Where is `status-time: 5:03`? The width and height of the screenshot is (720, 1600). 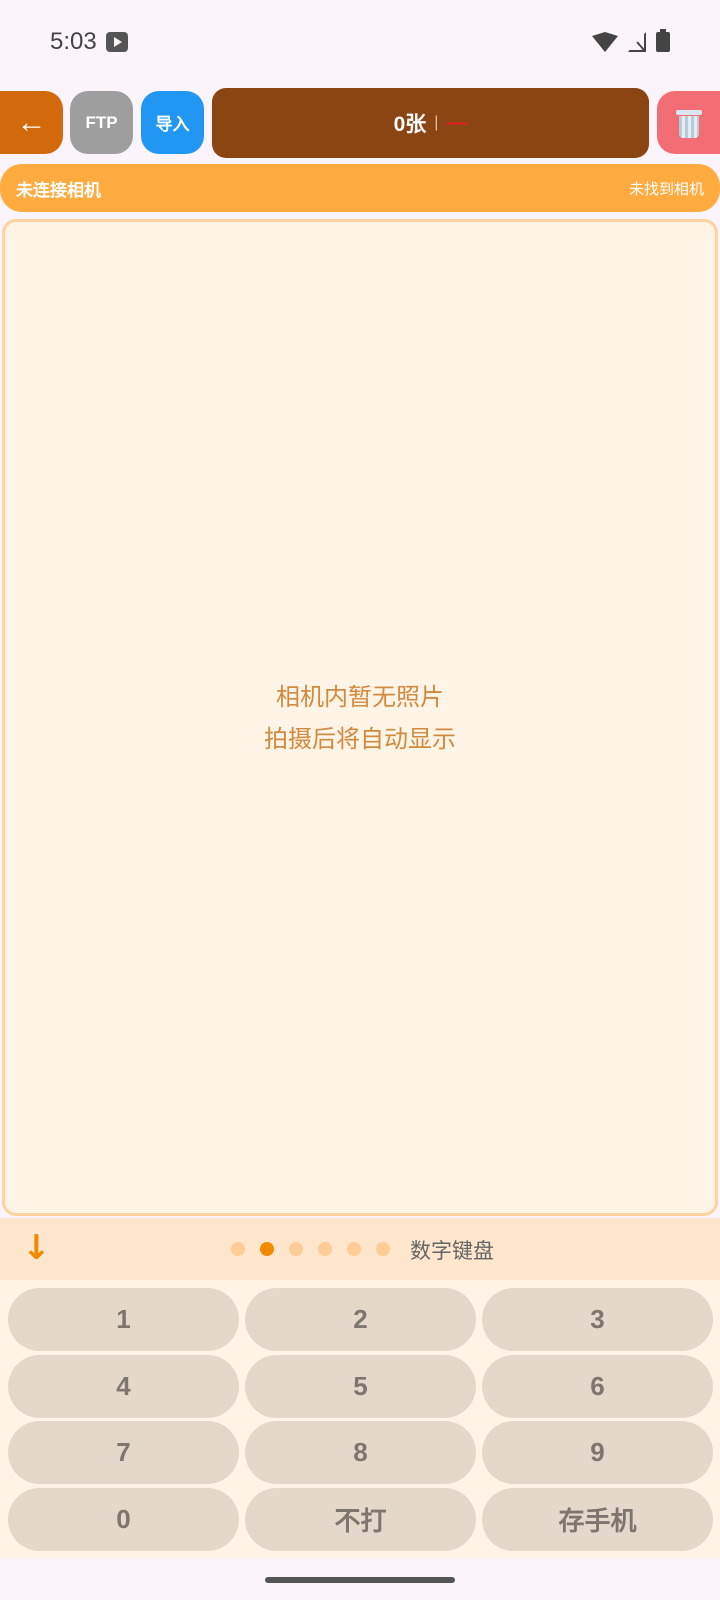
status-time: 5:03 is located at coordinates (73, 41).